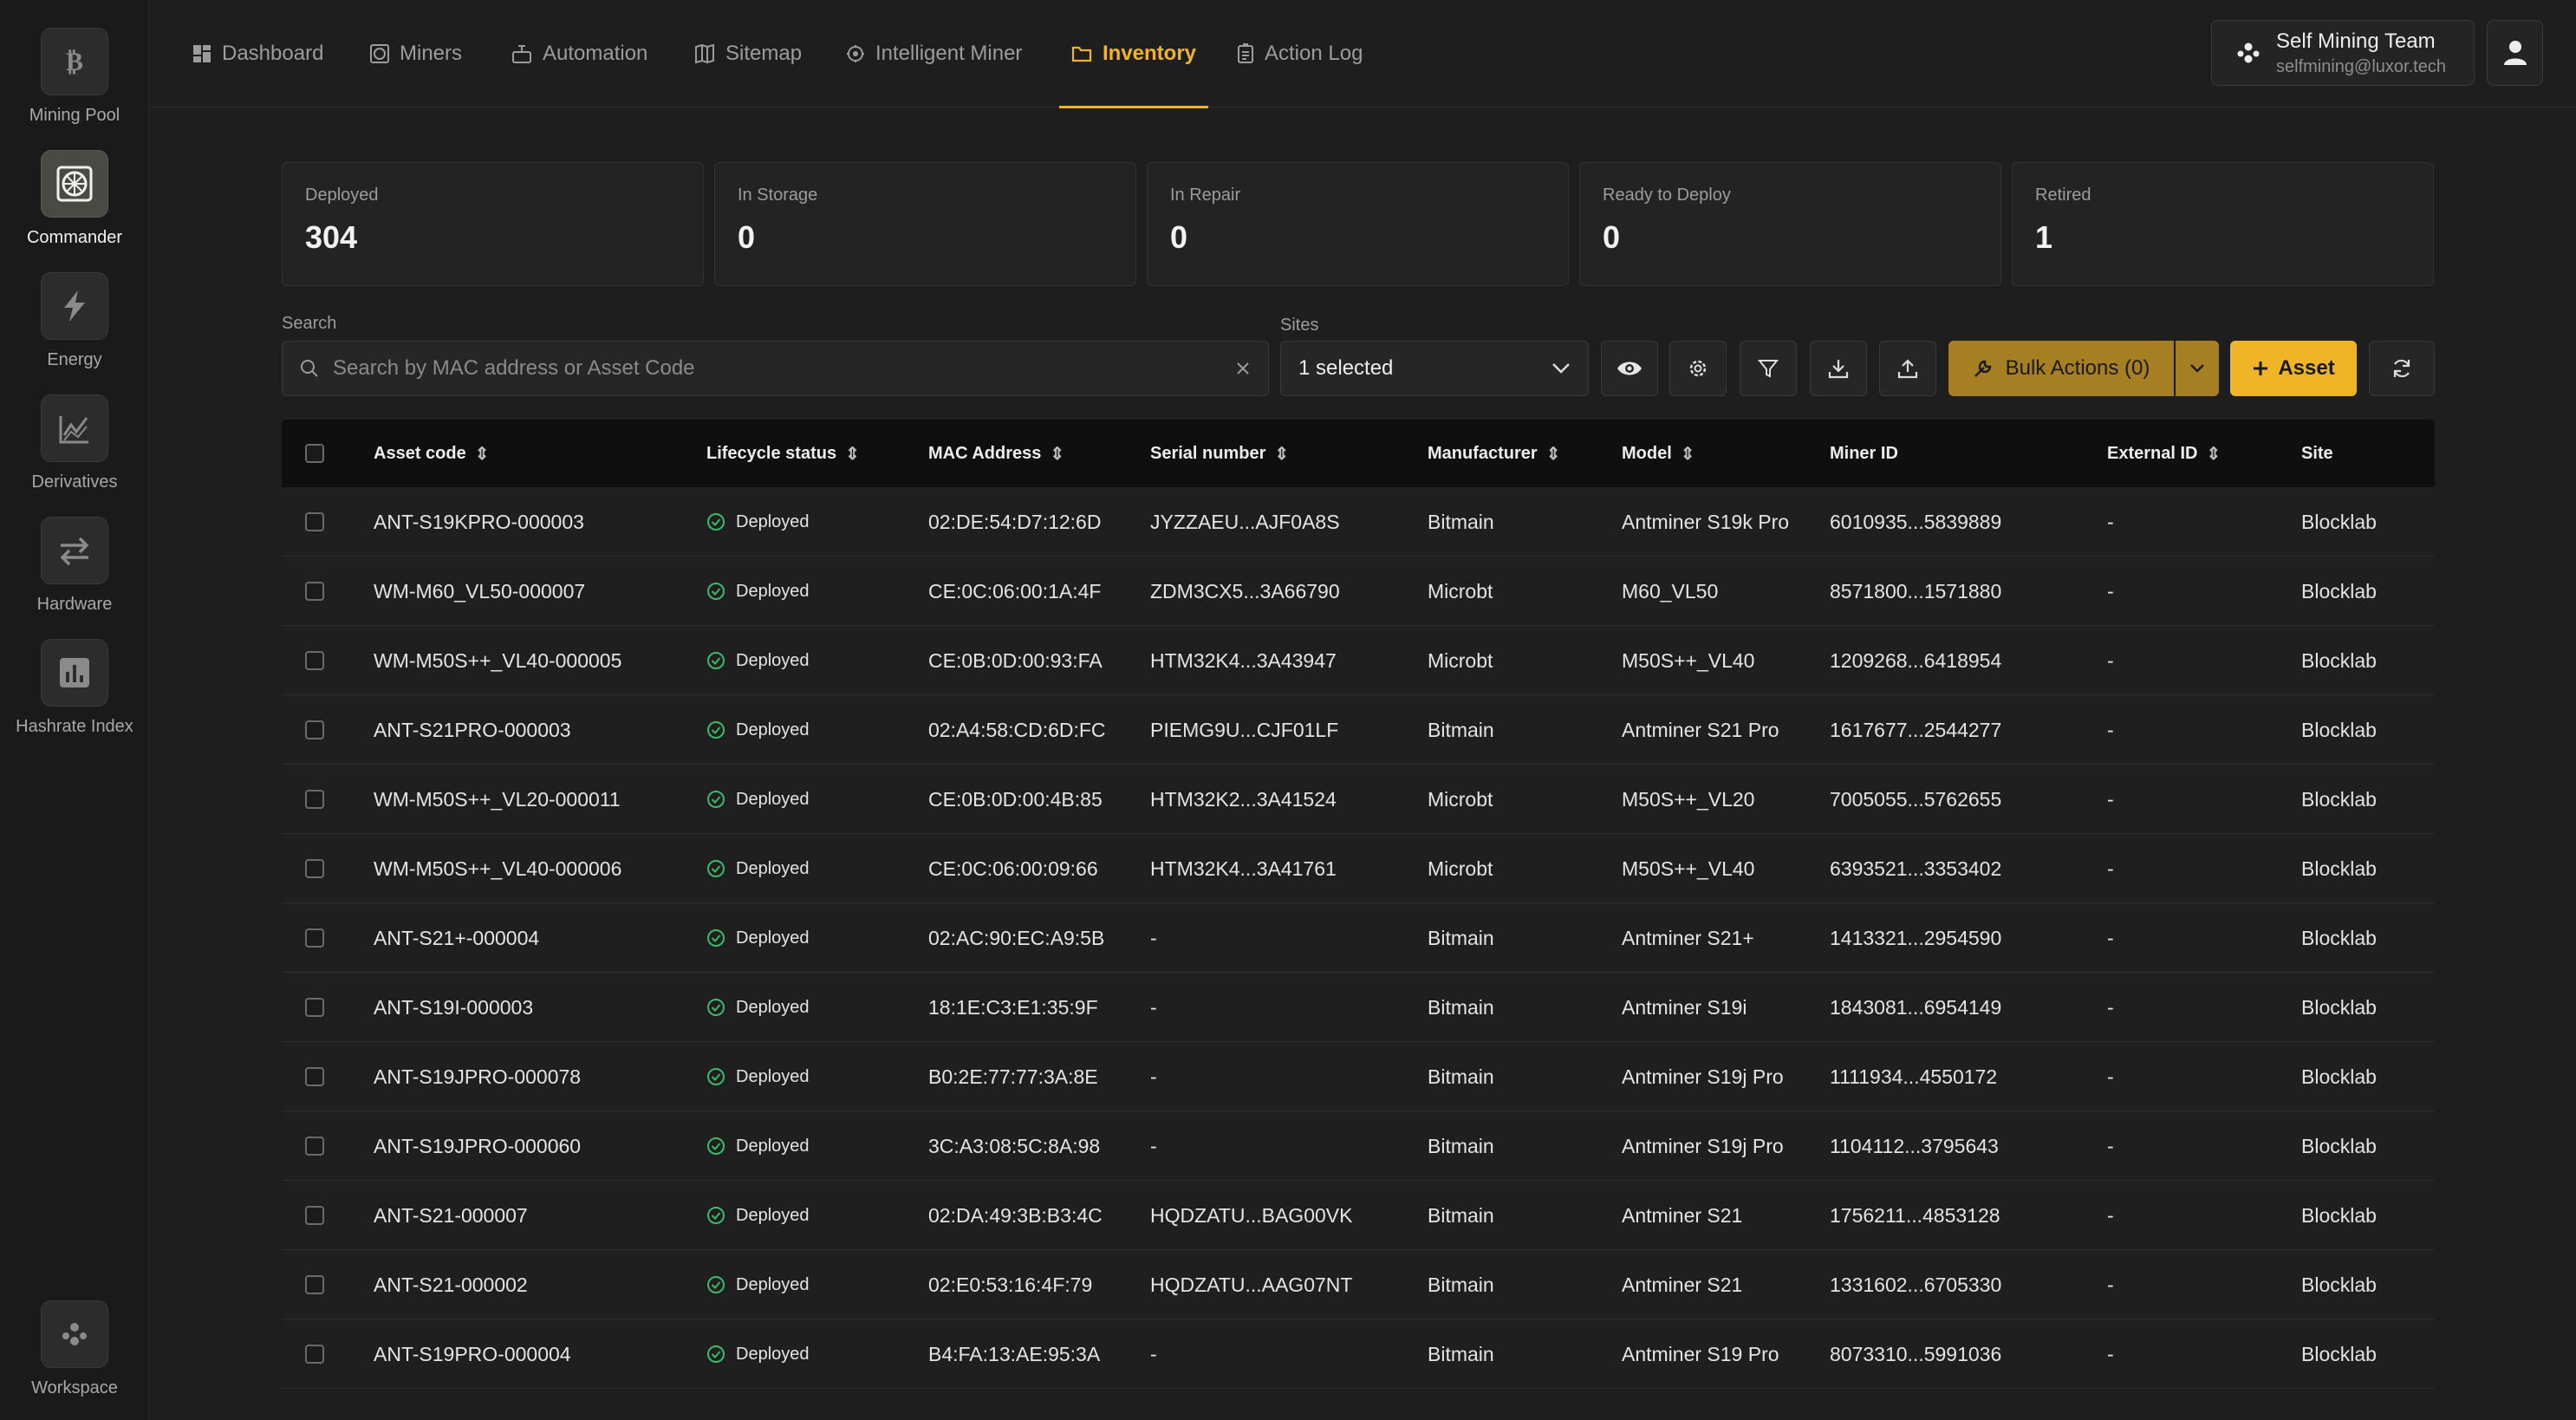 This screenshot has height=1420, width=2576. I want to click on cell-miner-id: 1617677...2544277, so click(1915, 730).